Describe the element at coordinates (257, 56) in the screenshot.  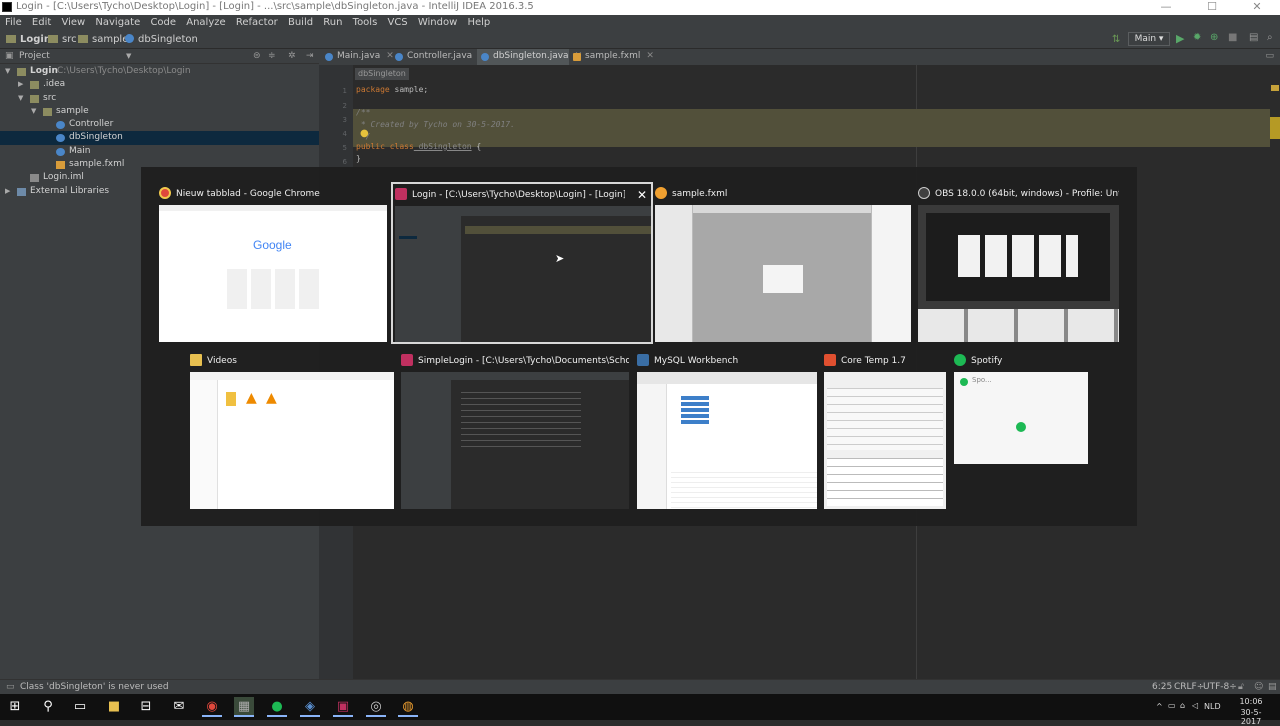
I see `sync-icon: ⊜` at that location.